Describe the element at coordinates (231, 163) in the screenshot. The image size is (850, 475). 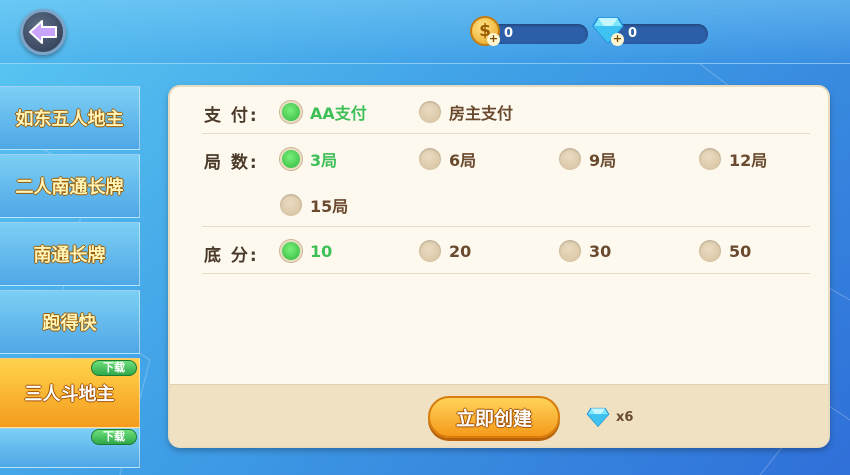
I see `rounds-label: 局 数:` at that location.